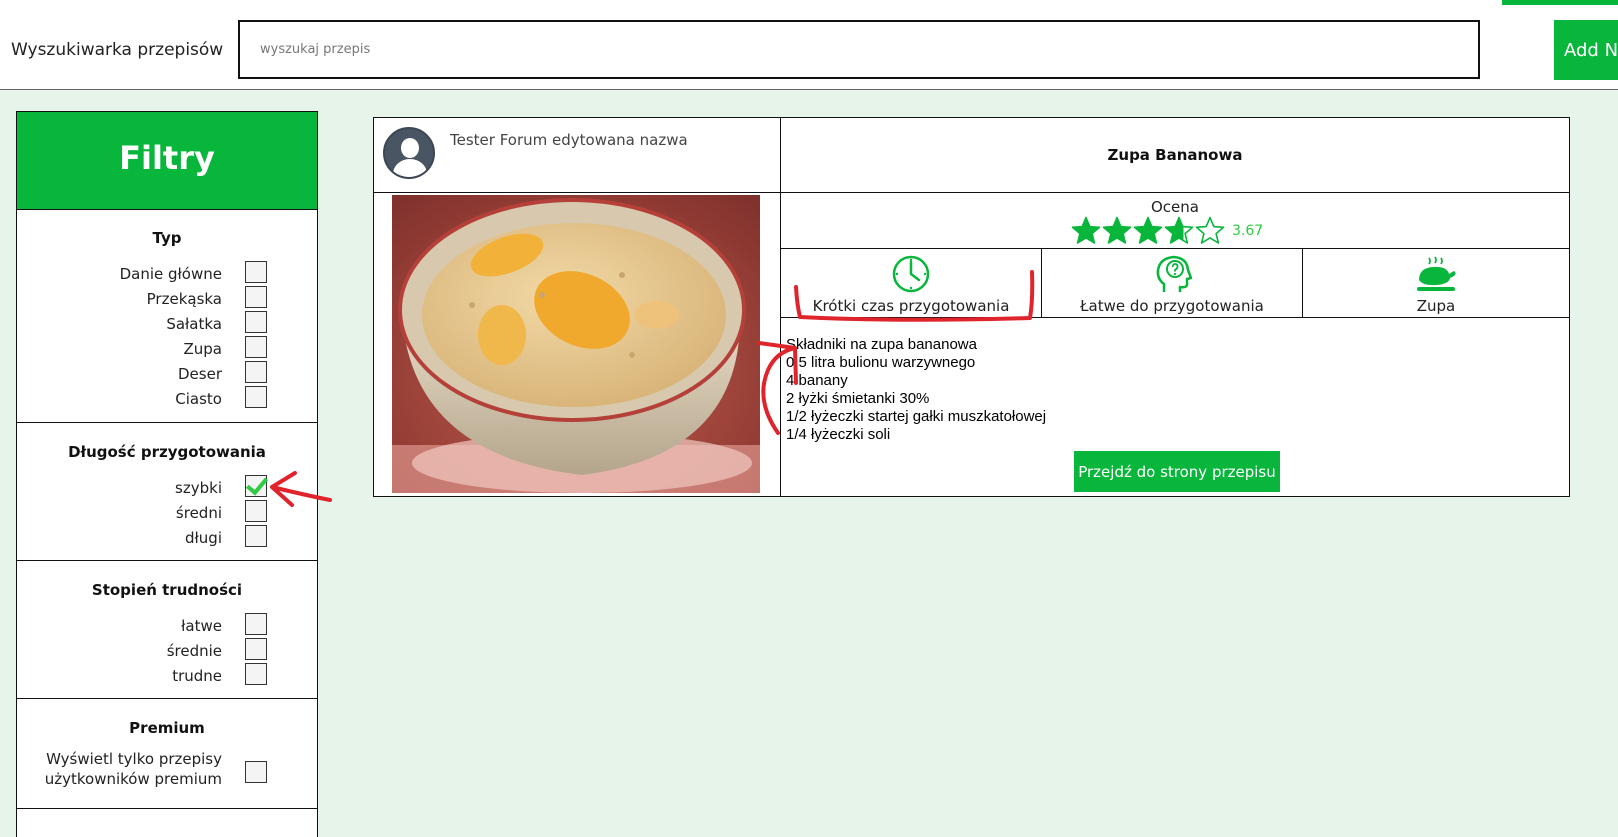 The image size is (1618, 837). Describe the element at coordinates (838, 434) in the screenshot. I see `ingredient-line: 1/4 łyżeczki soli` at that location.